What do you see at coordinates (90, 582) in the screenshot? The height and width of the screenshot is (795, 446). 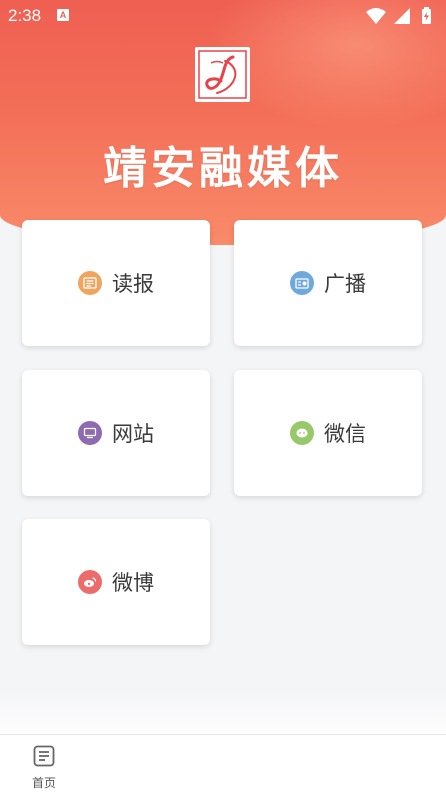 I see `weibo-icon` at bounding box center [90, 582].